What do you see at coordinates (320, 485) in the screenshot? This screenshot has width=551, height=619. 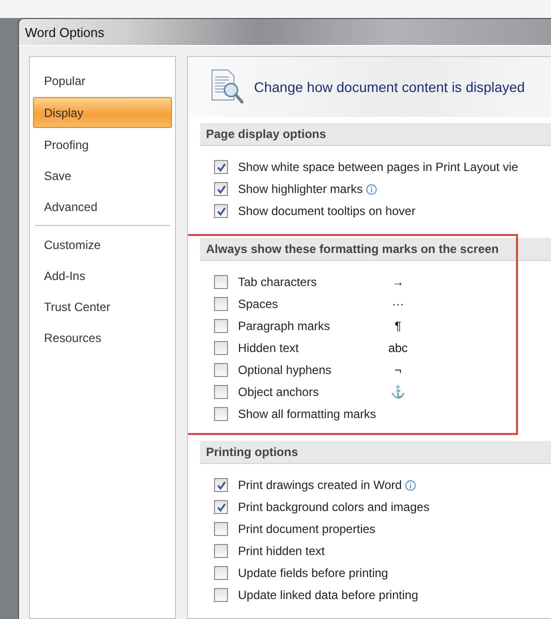 I see `option-label: Print drawings created in Word` at bounding box center [320, 485].